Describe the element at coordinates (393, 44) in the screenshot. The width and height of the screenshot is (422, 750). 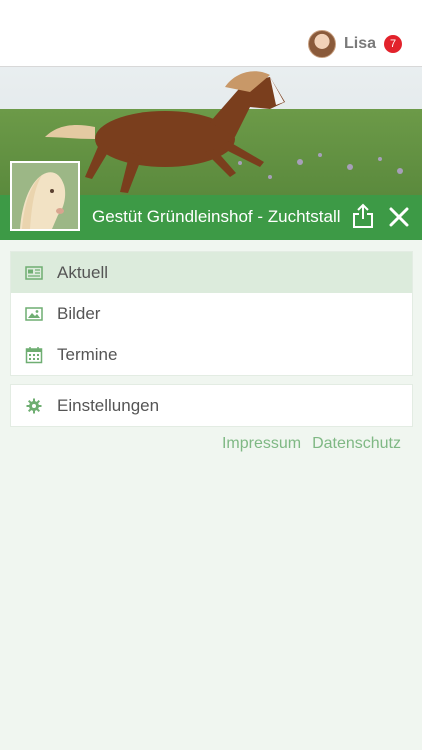
I see `notification-badge: 7` at that location.